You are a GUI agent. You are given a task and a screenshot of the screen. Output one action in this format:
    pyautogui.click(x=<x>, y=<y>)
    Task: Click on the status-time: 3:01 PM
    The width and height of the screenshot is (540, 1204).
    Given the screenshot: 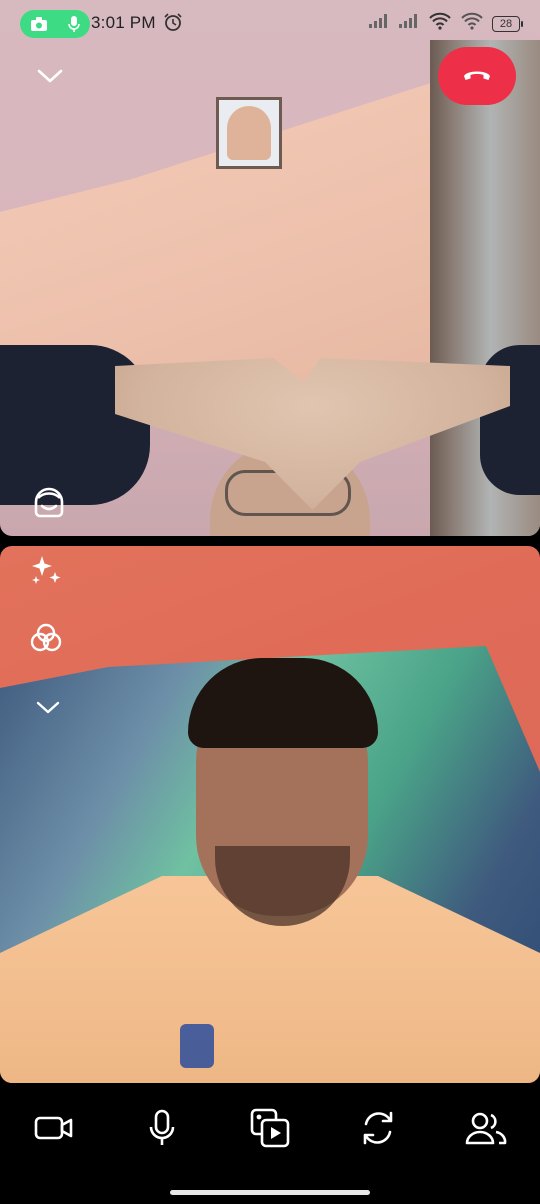 What is the action you would take?
    pyautogui.click(x=123, y=22)
    